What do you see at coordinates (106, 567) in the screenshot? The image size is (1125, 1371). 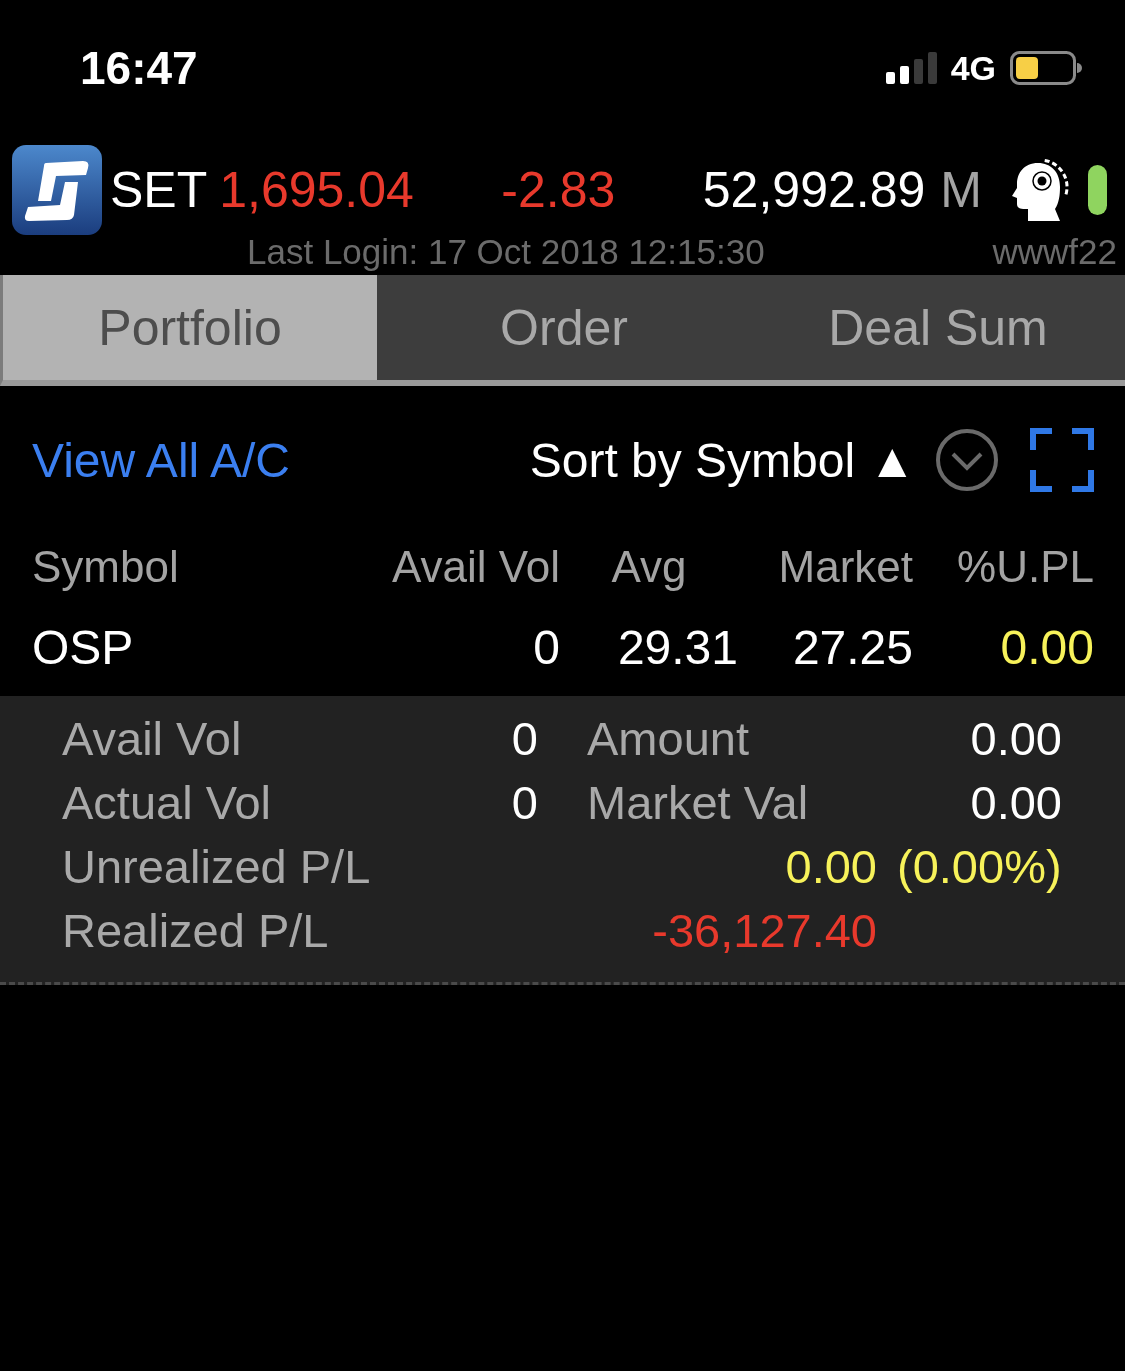 I see `column-header: Symbol` at bounding box center [106, 567].